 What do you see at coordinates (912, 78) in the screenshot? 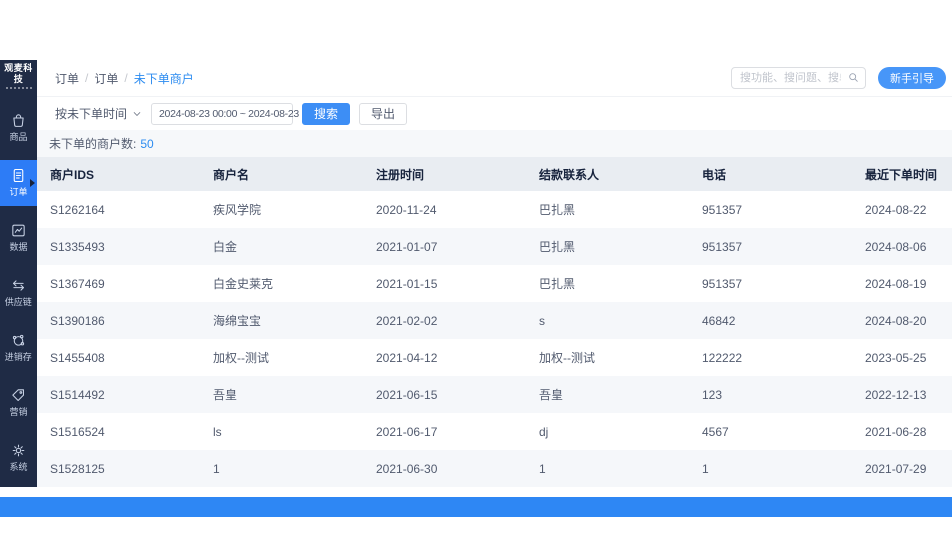
I see `newbie-guide-button: 新手引导` at bounding box center [912, 78].